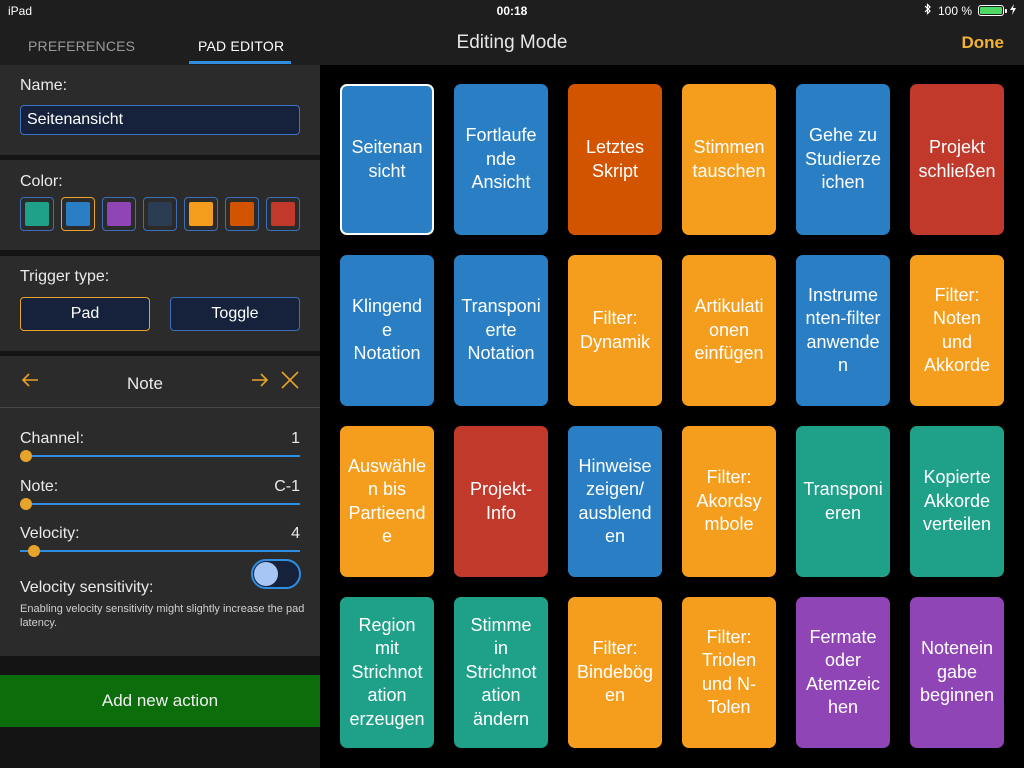 This screenshot has width=1024, height=768. What do you see at coordinates (160, 120) in the screenshot?
I see `name-input` at bounding box center [160, 120].